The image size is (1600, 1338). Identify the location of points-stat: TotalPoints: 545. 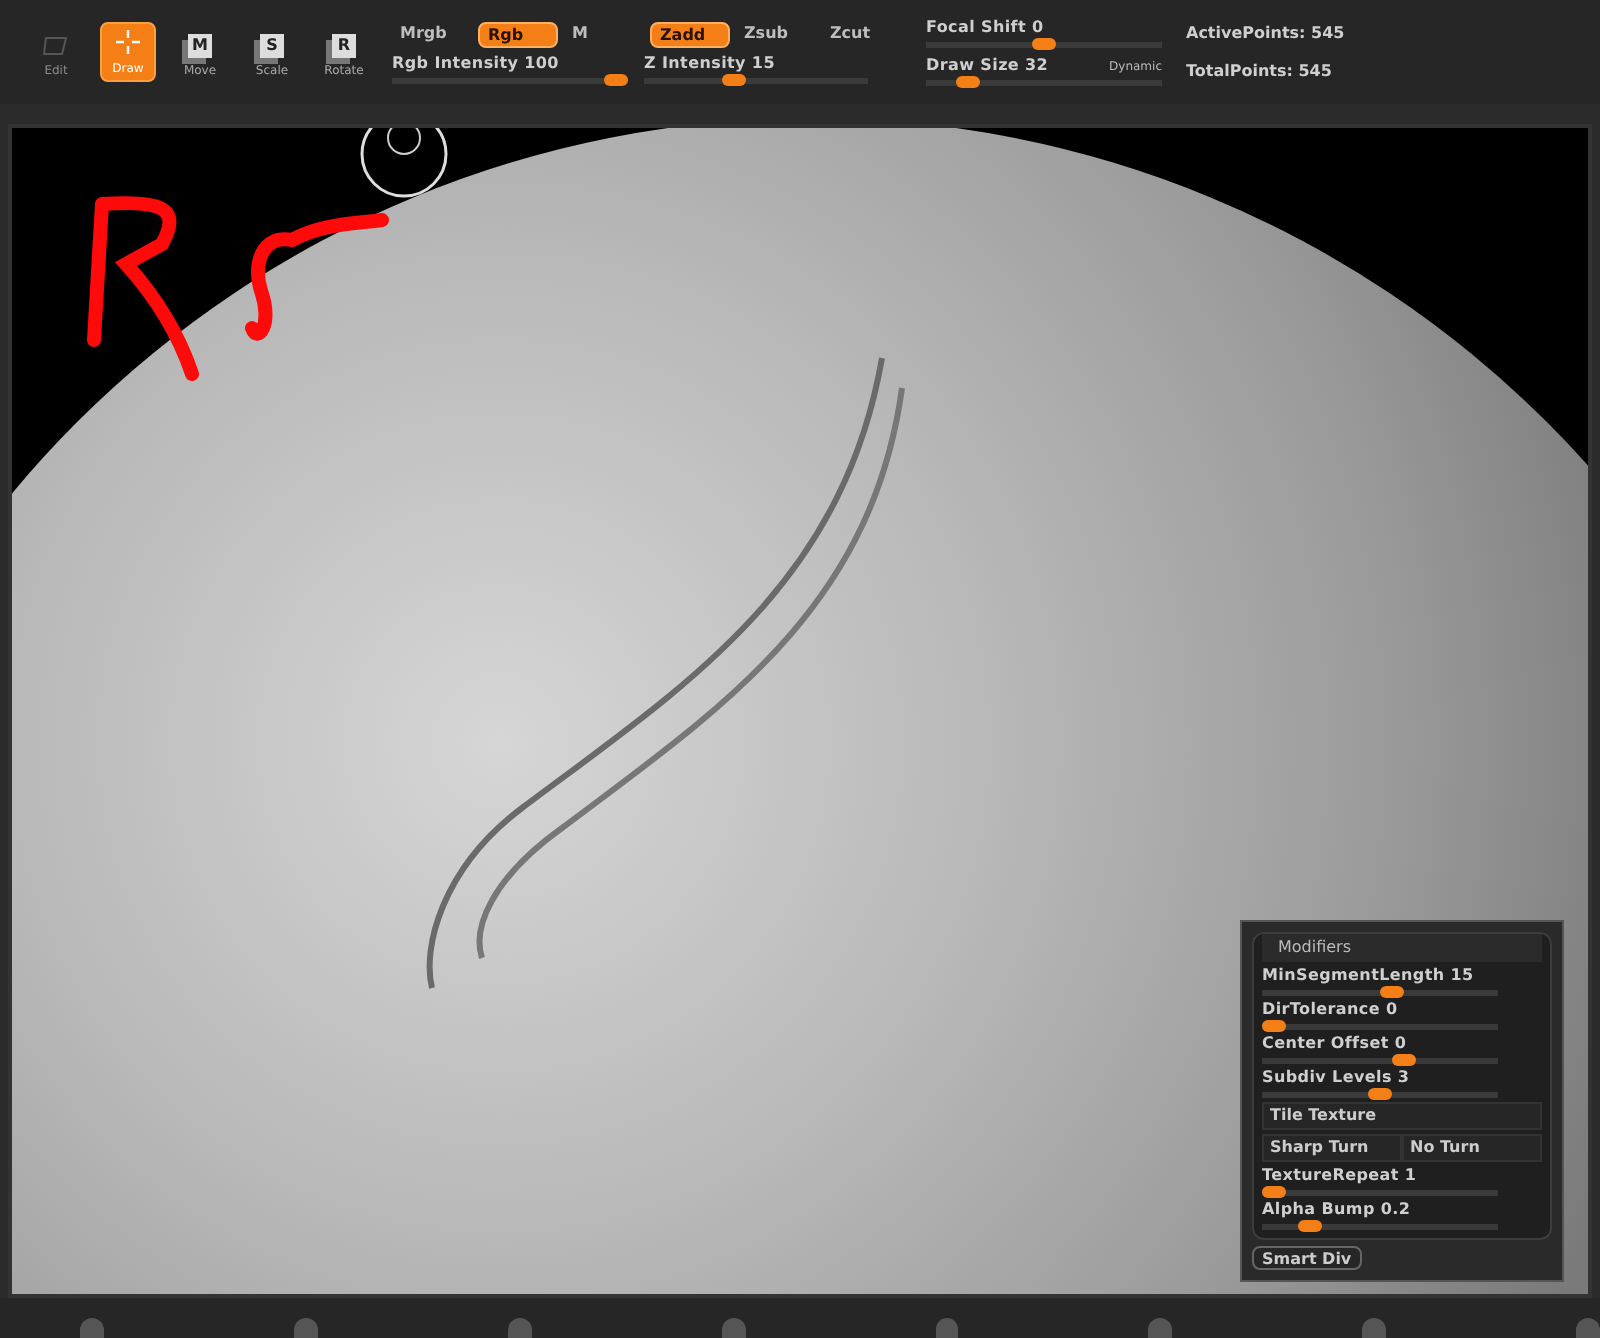
(1260, 71).